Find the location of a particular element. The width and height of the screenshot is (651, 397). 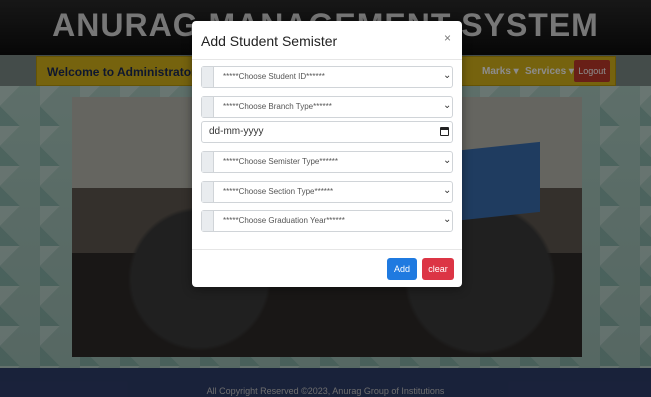

graduation-year-select: *****Choose Graduation Year****** ⌄ is located at coordinates (327, 221).